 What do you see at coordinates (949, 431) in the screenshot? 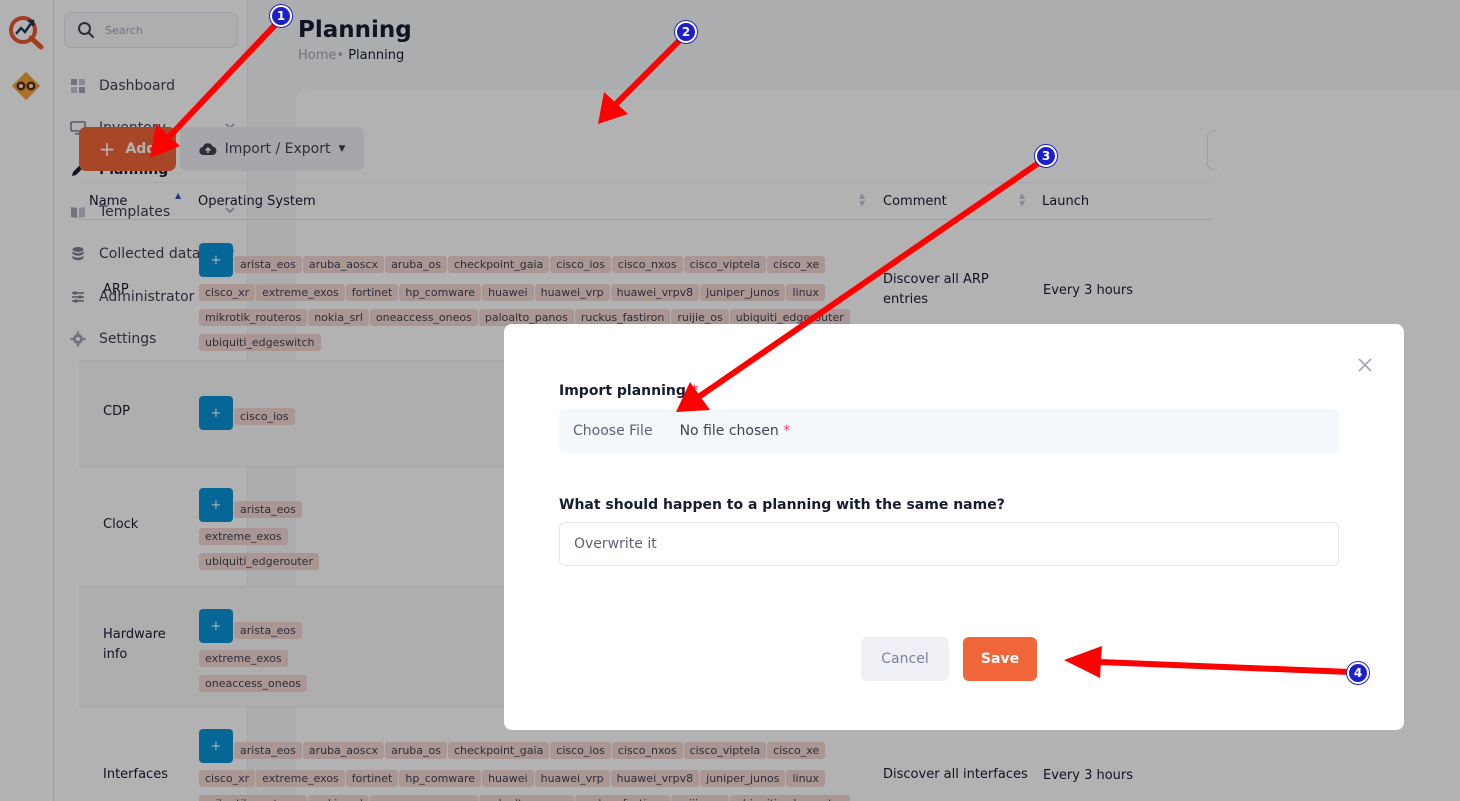
I see `file-input: Choose File No file chosen *` at bounding box center [949, 431].